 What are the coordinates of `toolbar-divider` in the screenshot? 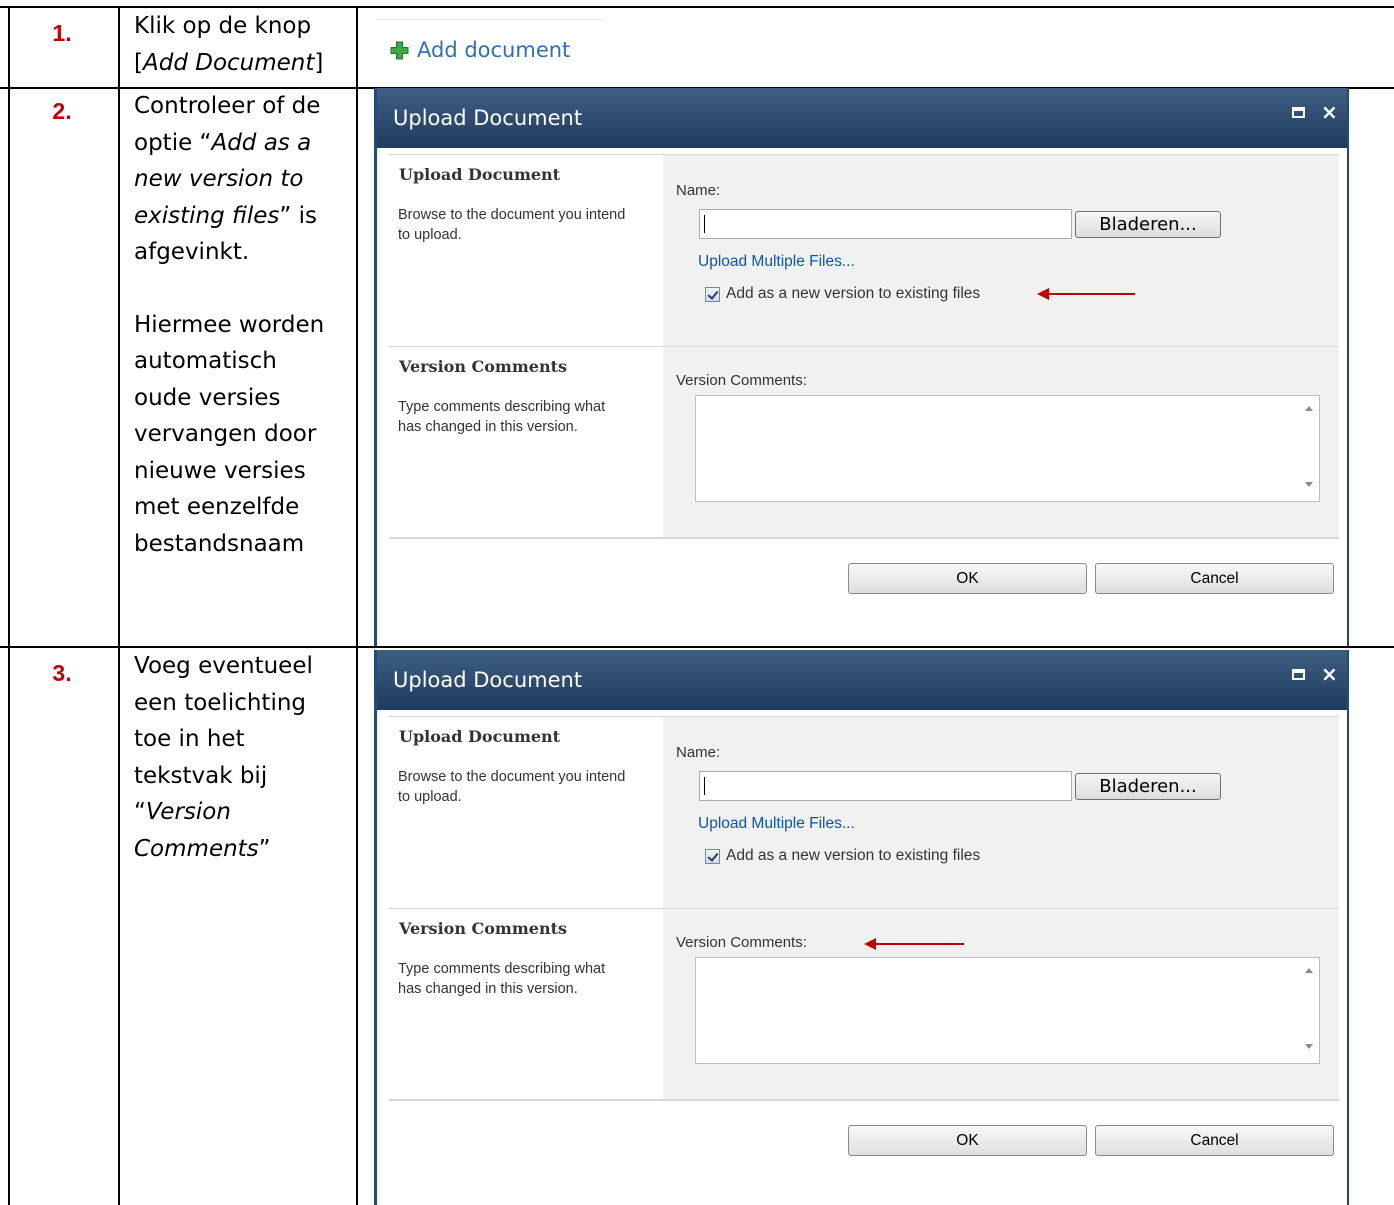 It's located at (490, 19).